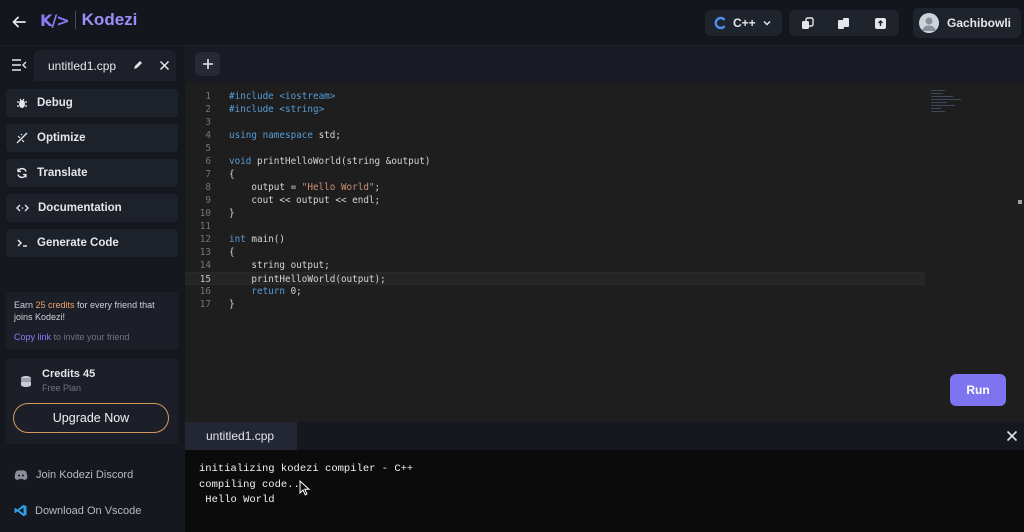 The width and height of the screenshot is (1024, 532). Describe the element at coordinates (69, 374) in the screenshot. I see `credits-count: Credits 45` at that location.